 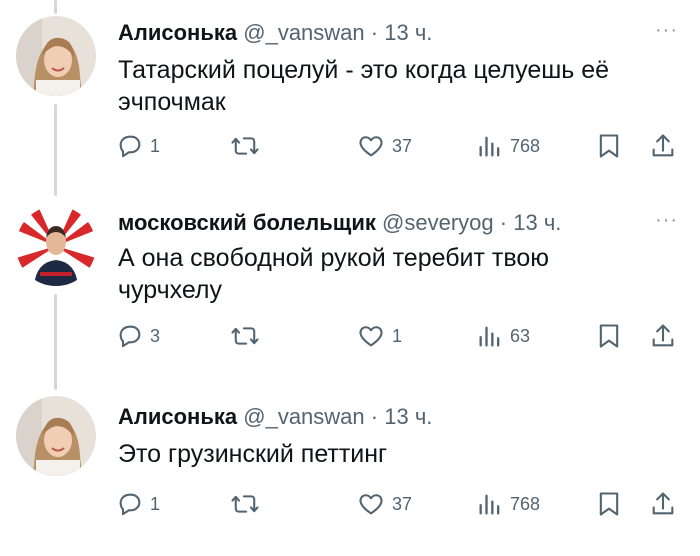 What do you see at coordinates (402, 503) in the screenshot?
I see `like-count: 37` at bounding box center [402, 503].